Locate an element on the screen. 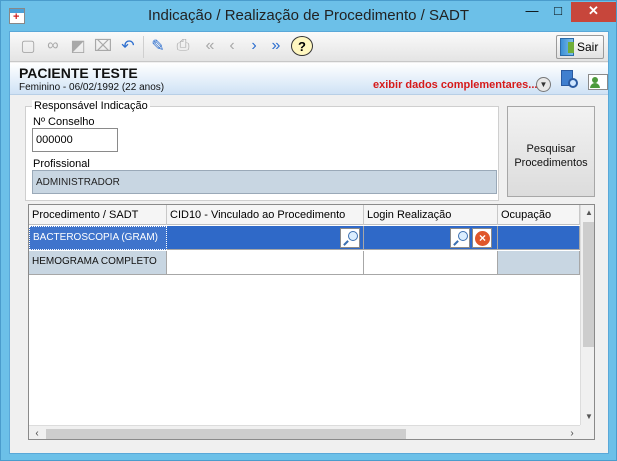 The width and height of the screenshot is (617, 461). remove-icon is located at coordinates (482, 238).